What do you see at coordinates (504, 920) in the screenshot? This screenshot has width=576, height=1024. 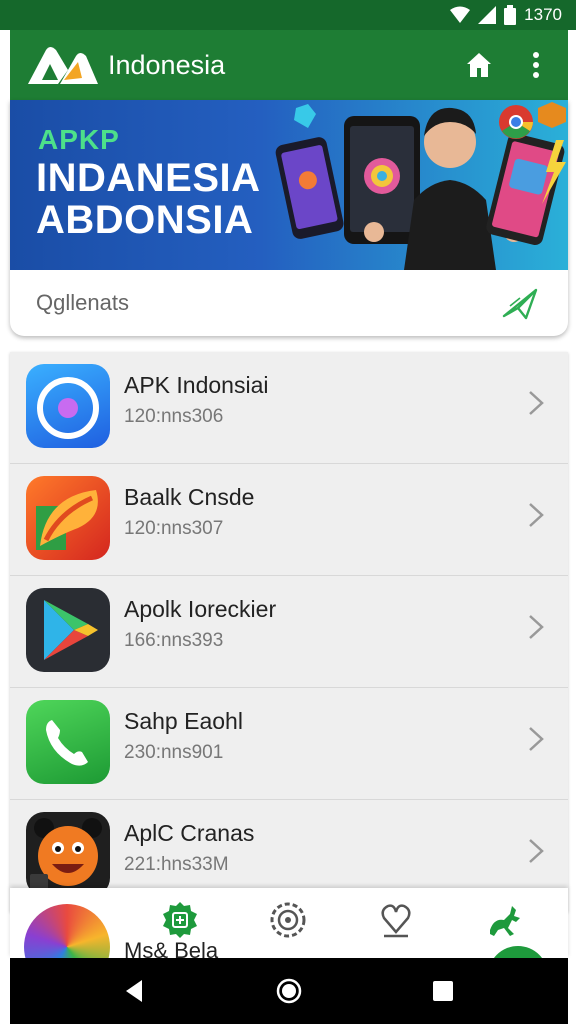 I see `deer-icon` at bounding box center [504, 920].